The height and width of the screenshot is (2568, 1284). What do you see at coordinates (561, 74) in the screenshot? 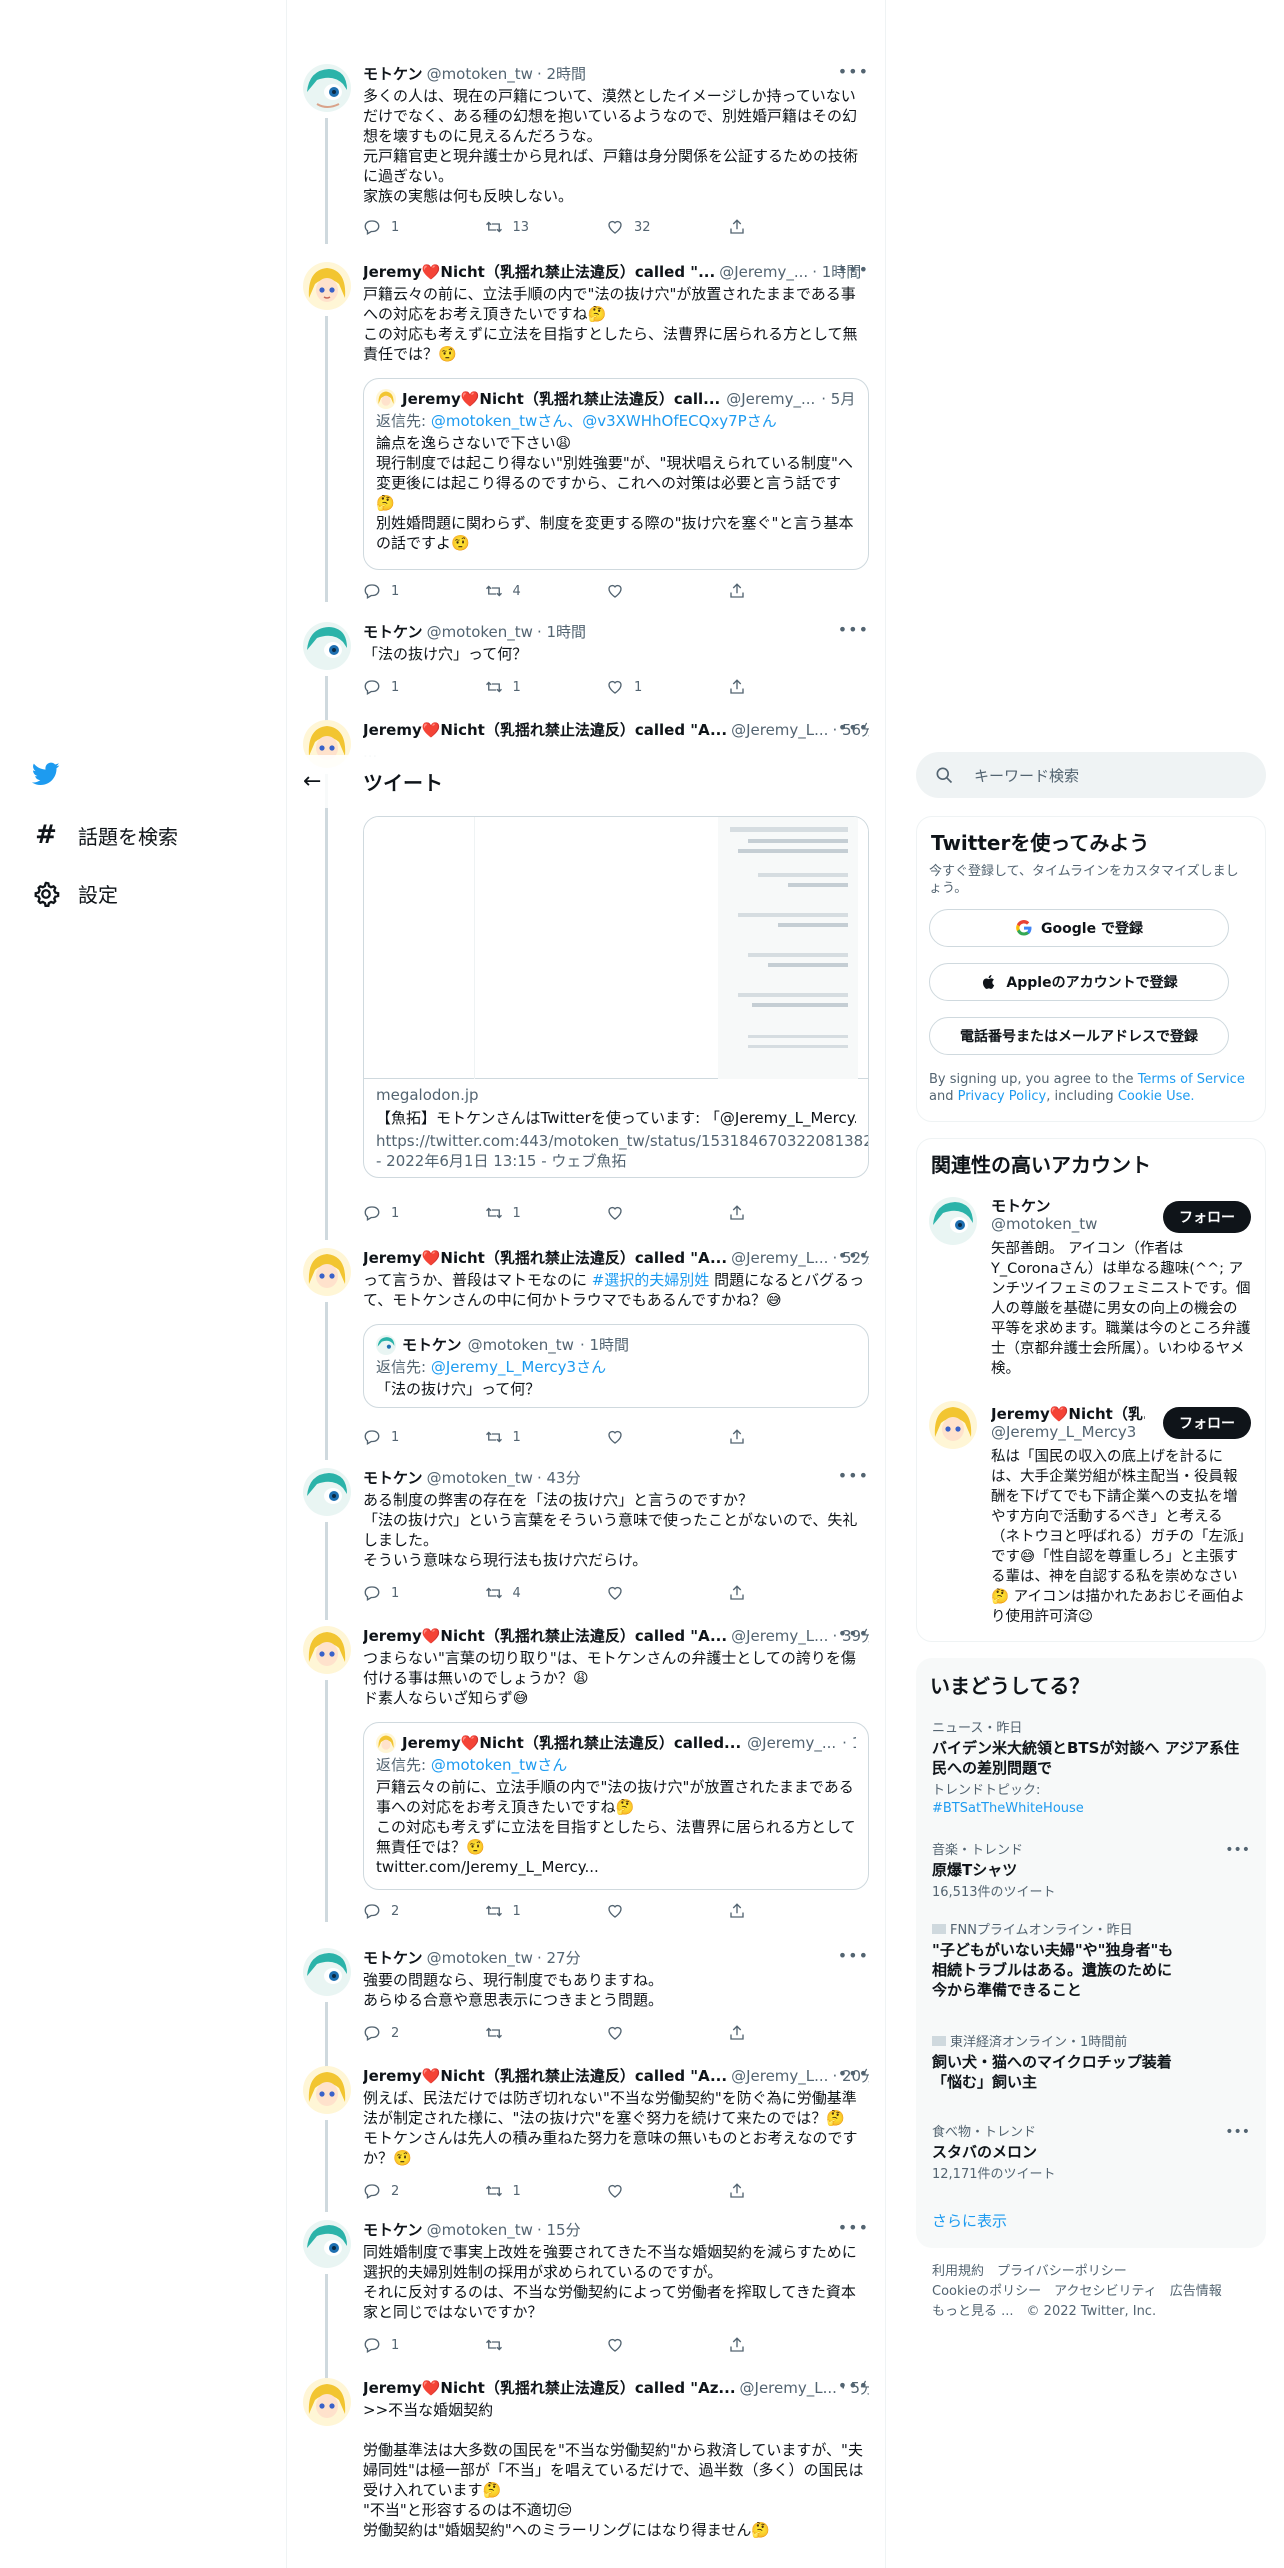
I see `tweet-time: · 2時間` at bounding box center [561, 74].